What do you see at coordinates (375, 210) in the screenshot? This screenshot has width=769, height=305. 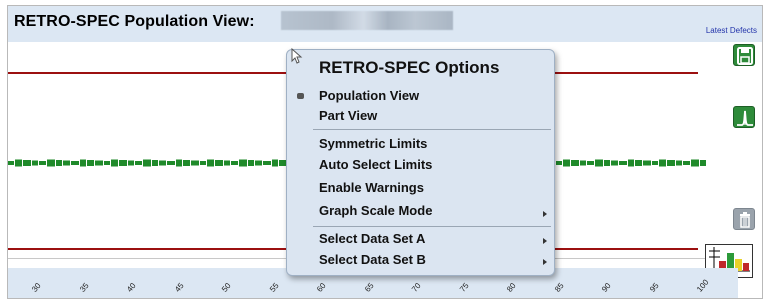 I see `menu-item-graph-scale-mode: Graph Scale Mode` at bounding box center [375, 210].